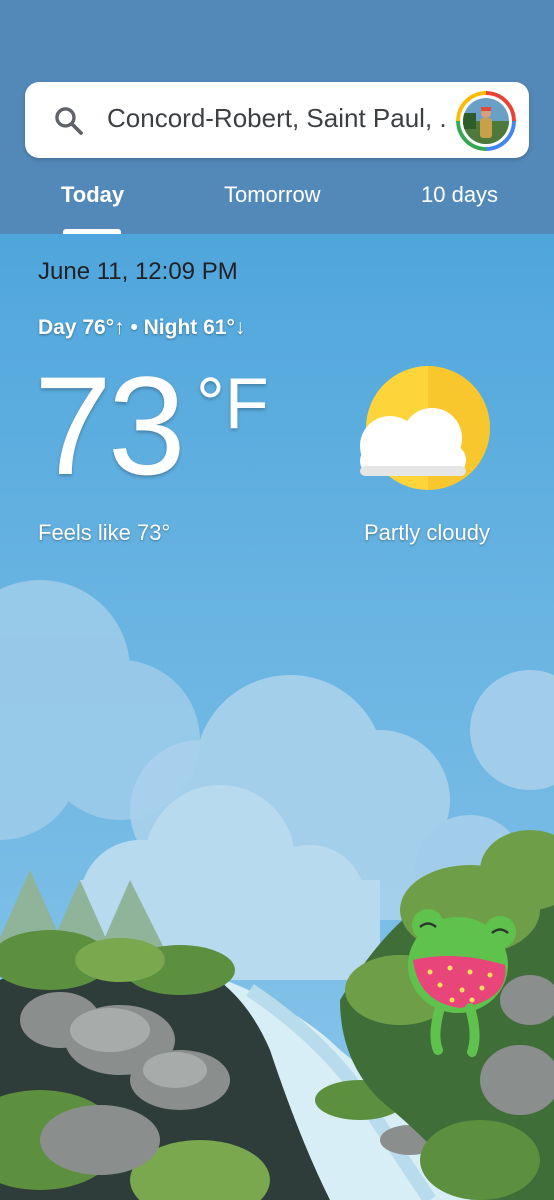  I want to click on current-temperature: 73, so click(110, 425).